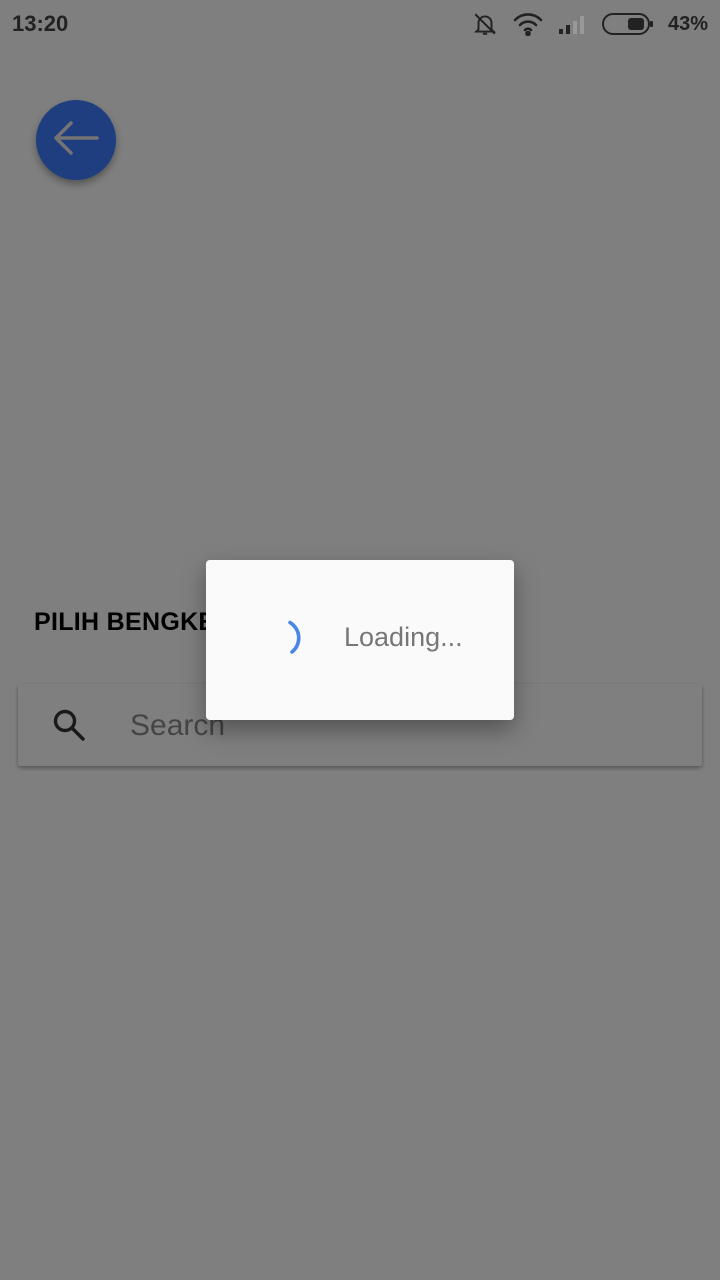 The height and width of the screenshot is (1280, 720). Describe the element at coordinates (485, 24) in the screenshot. I see `notifications-off-icon` at that location.